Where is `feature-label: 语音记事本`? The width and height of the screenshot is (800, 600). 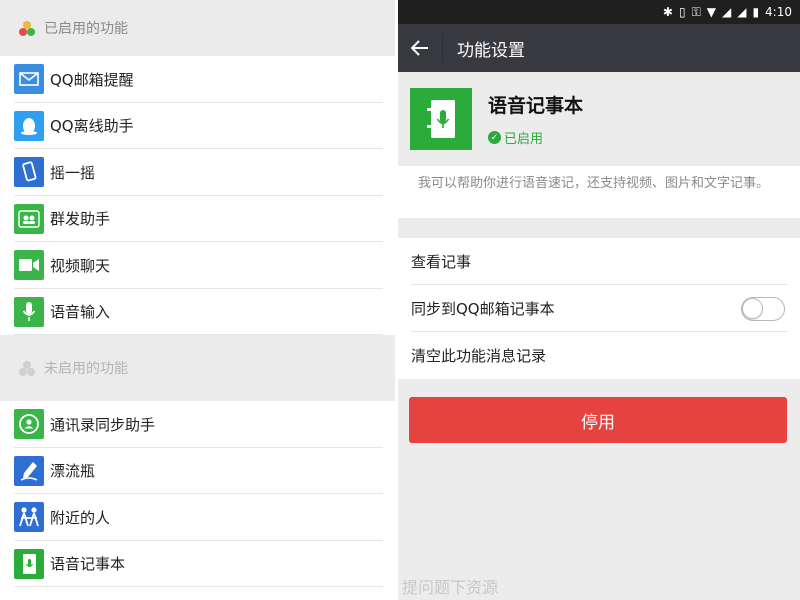
feature-label: 语音记事本 is located at coordinates (88, 564).